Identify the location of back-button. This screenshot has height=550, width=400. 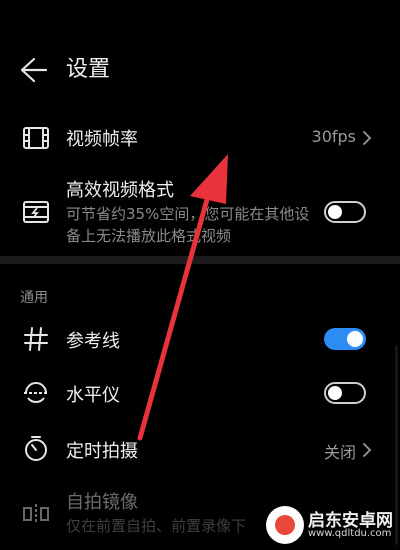
(34, 70).